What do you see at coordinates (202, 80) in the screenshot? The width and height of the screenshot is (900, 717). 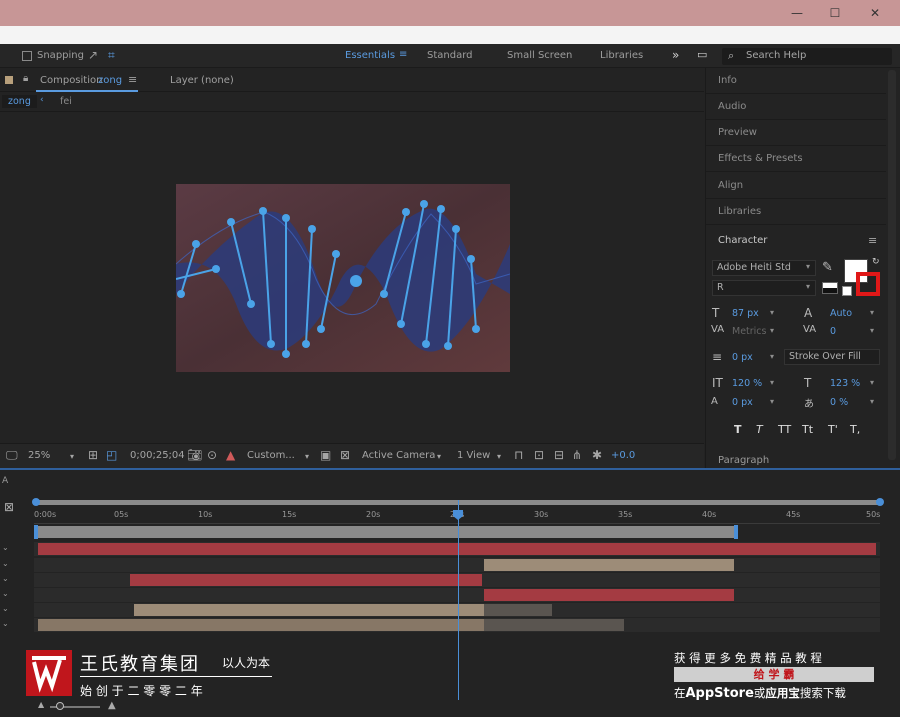 I see `layer-tab-label: Layer (none)` at bounding box center [202, 80].